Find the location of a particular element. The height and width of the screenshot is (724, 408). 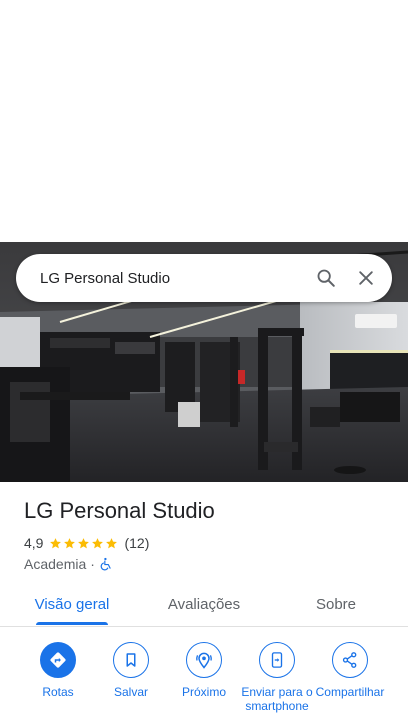

place-category: Academia is located at coordinates (55, 564).